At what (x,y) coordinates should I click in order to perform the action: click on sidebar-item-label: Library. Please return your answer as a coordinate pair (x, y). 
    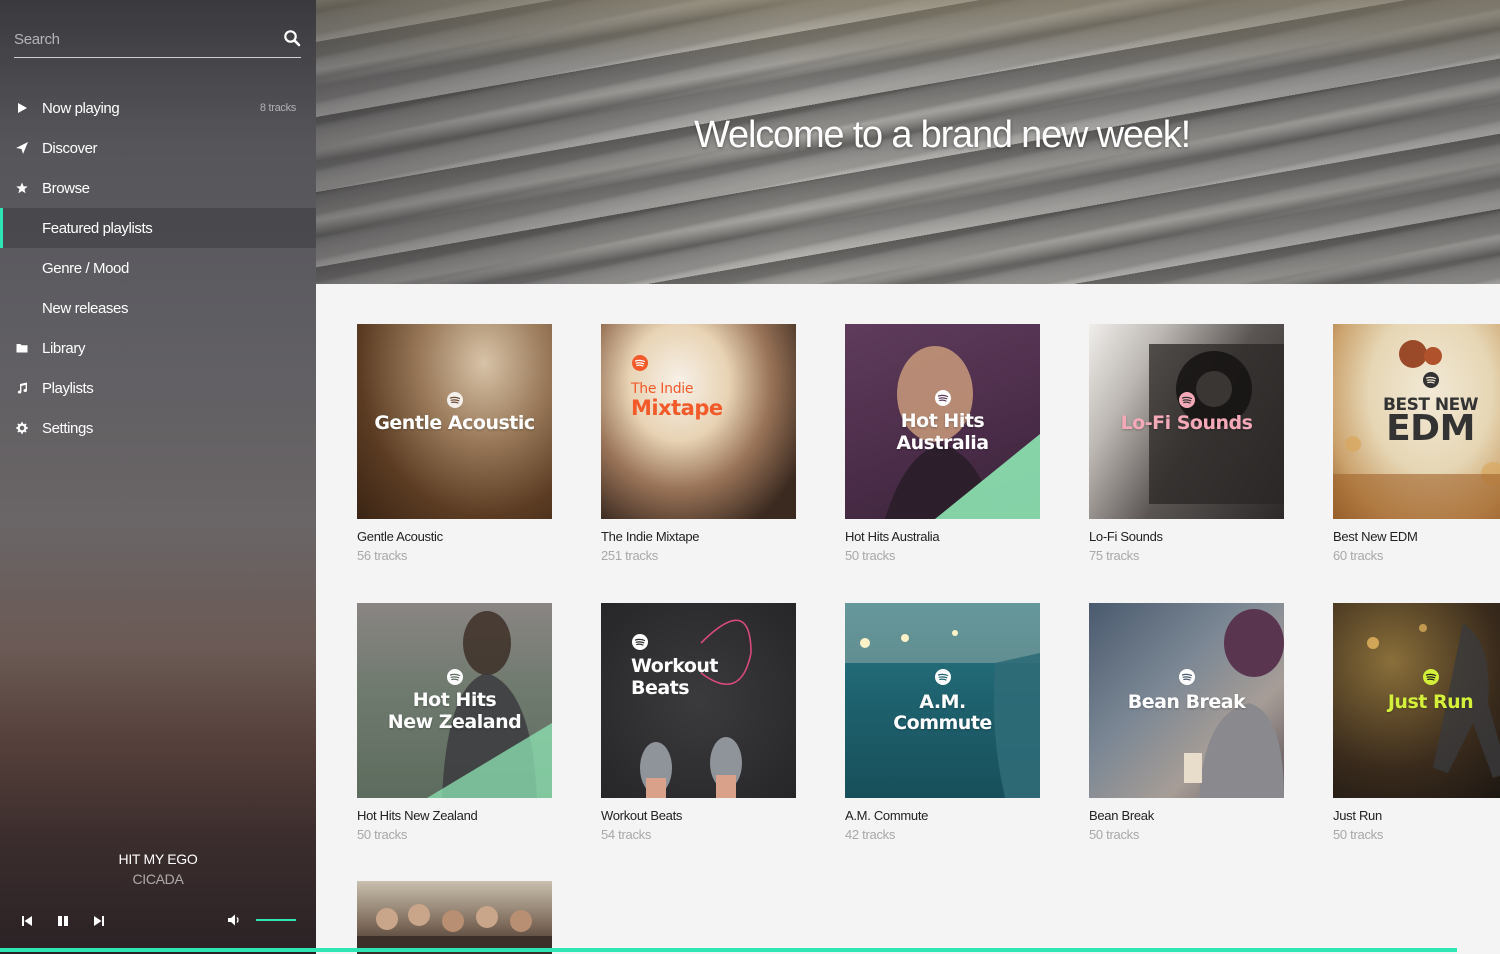
    Looking at the image, I should click on (64, 348).